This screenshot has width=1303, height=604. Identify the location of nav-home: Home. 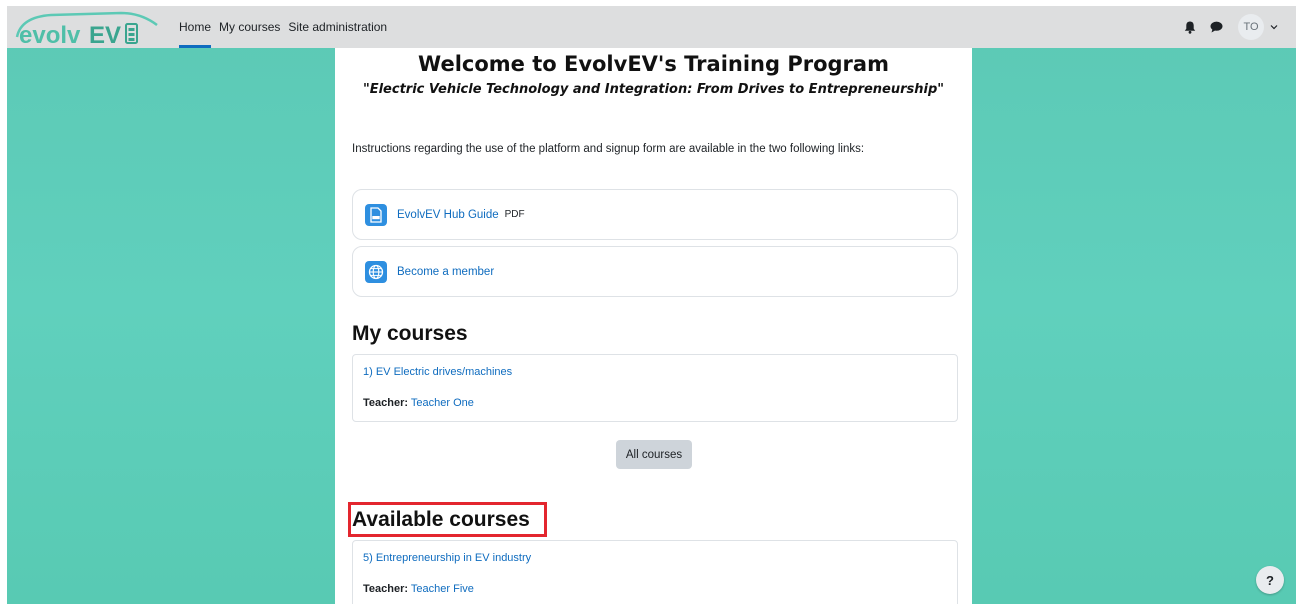
(195, 27).